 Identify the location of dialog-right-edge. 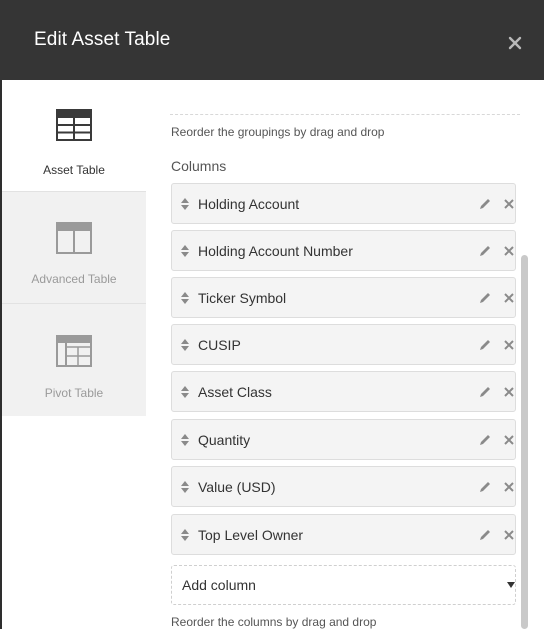
(531, 354).